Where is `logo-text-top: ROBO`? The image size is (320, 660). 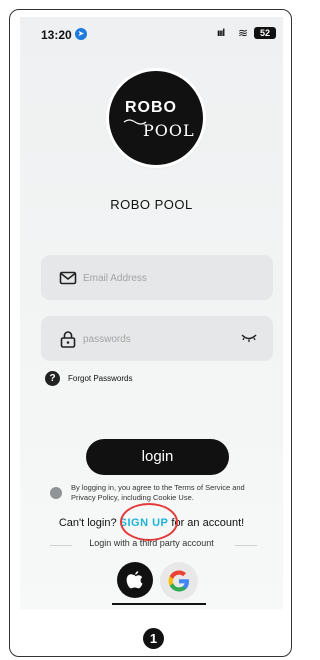
logo-text-top: ROBO is located at coordinates (151, 107).